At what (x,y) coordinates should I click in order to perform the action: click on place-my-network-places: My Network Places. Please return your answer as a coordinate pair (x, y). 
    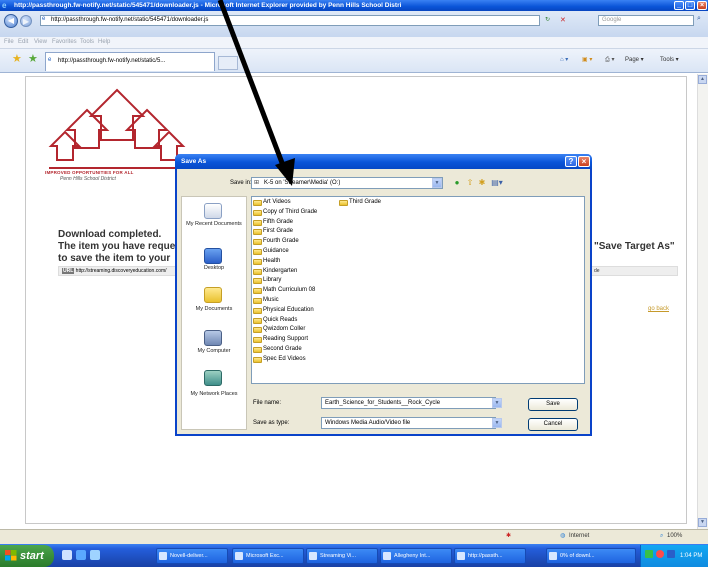
    Looking at the image, I should click on (214, 394).